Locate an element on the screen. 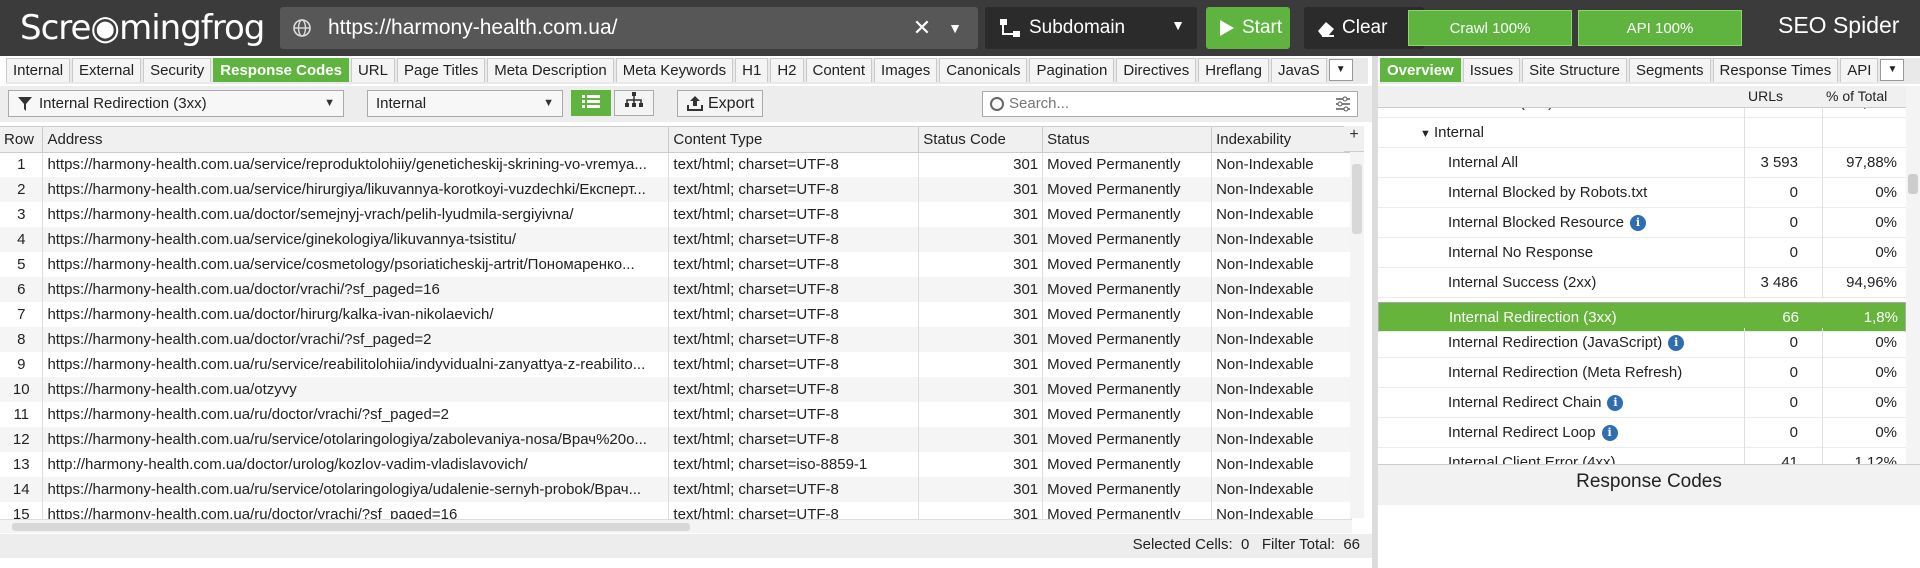 The image size is (1920, 568). url-input is located at coordinates (598, 28).